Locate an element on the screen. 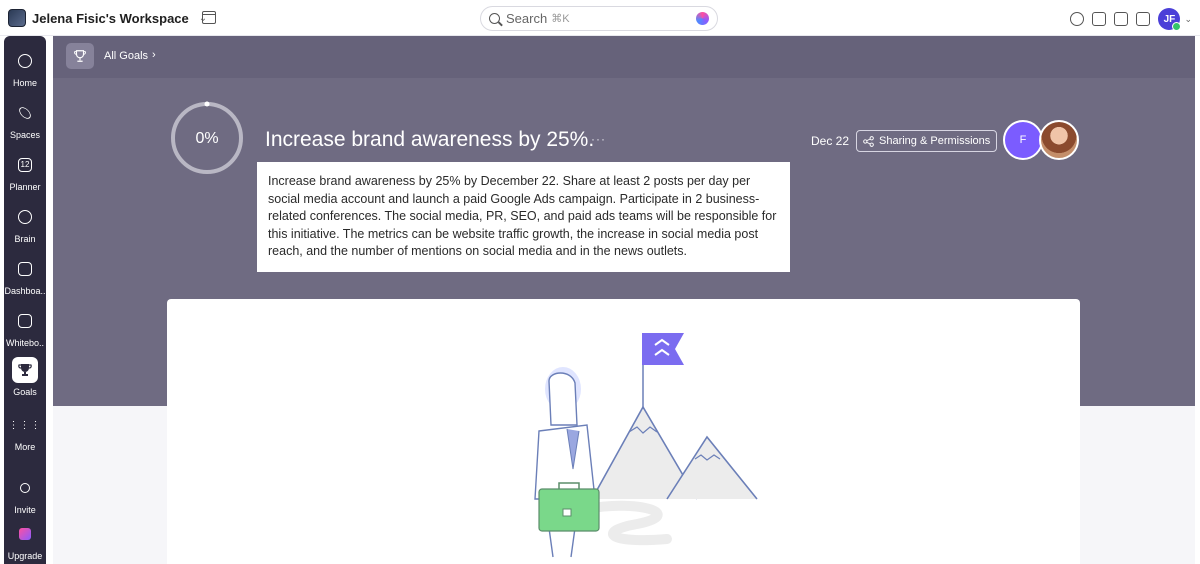 The image size is (1200, 564). video-icon is located at coordinates (1099, 19).